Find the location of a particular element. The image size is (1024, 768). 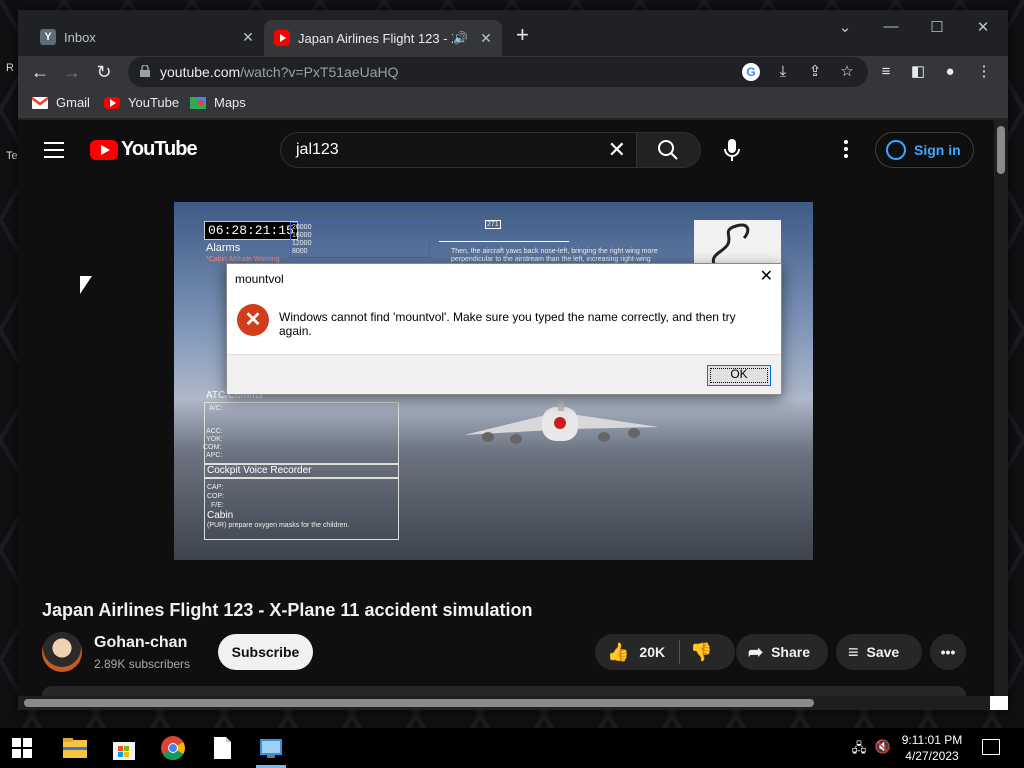

subscribe-button: Subscribe is located at coordinates (265, 652).